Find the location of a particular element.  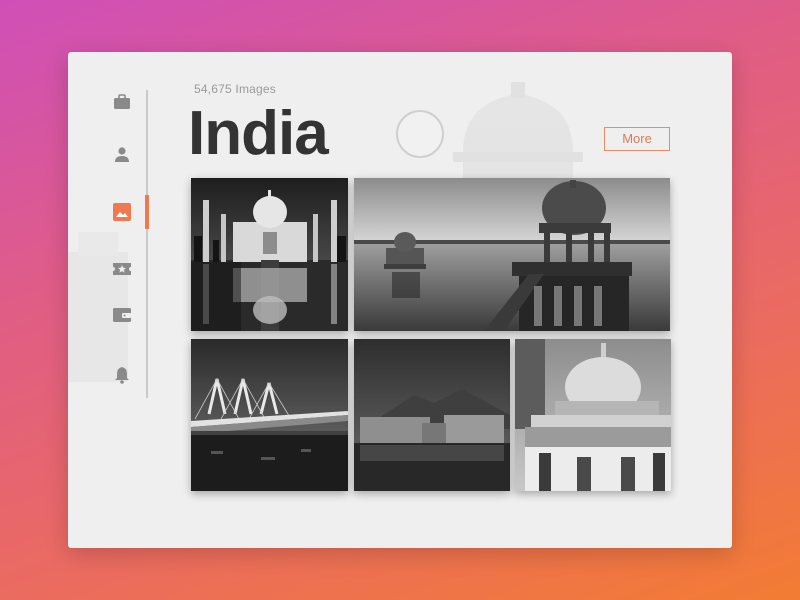

user-icon is located at coordinates (122, 154).